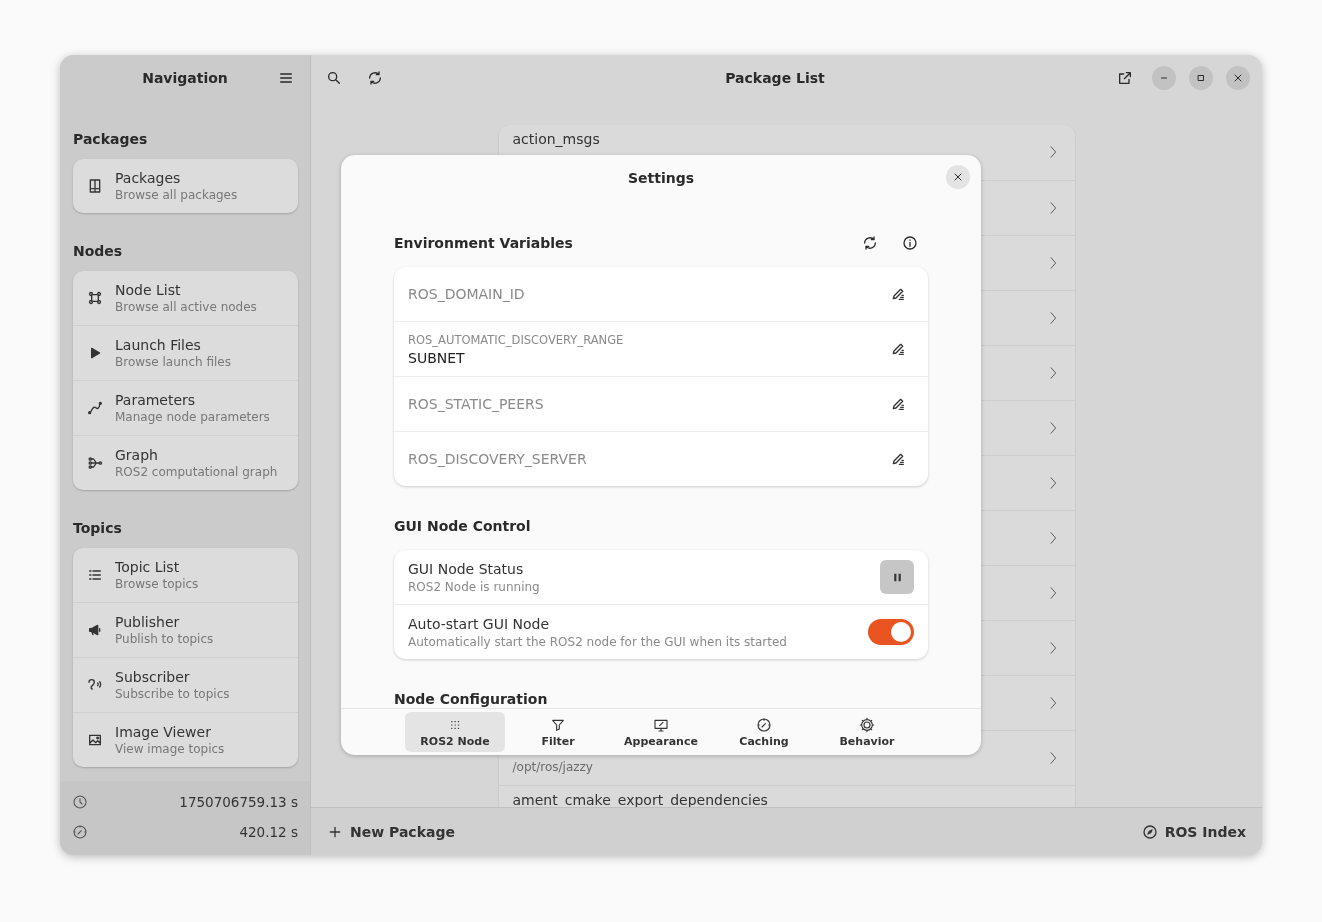  Describe the element at coordinates (867, 724) in the screenshot. I see `gear-icon` at that location.